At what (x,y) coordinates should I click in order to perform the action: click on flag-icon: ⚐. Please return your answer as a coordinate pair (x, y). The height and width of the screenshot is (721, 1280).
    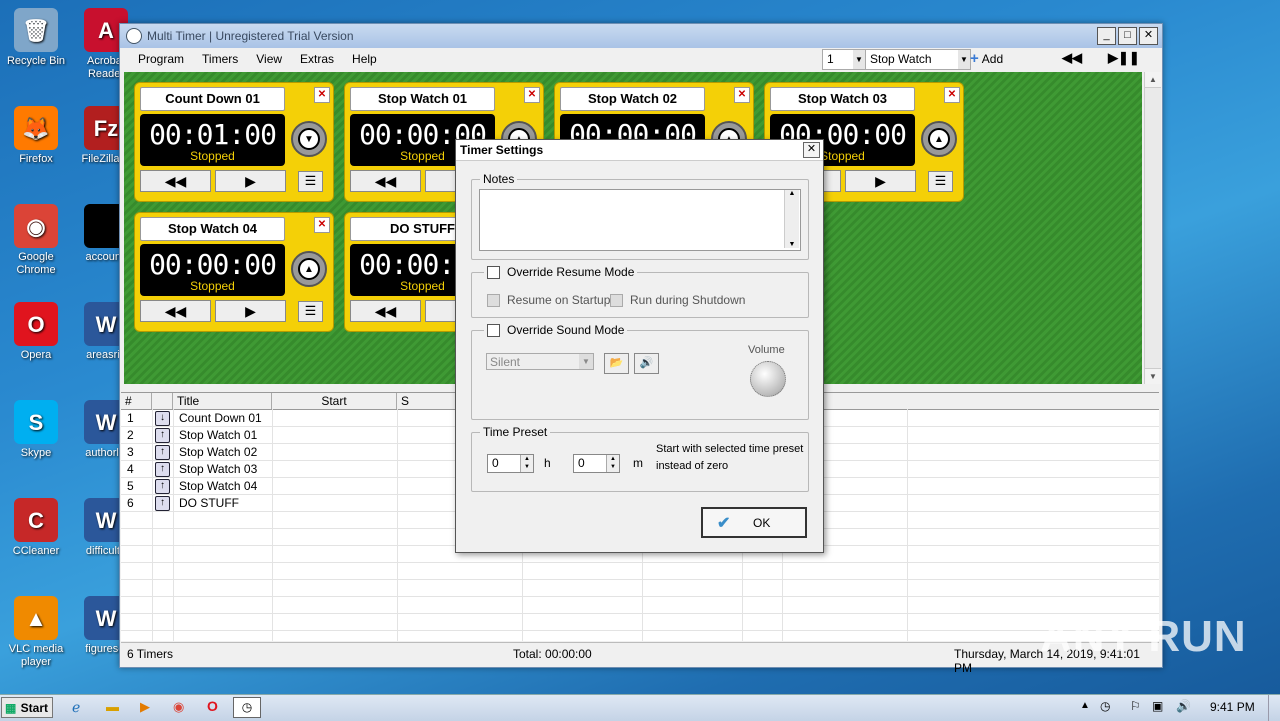
    Looking at the image, I should click on (1135, 706).